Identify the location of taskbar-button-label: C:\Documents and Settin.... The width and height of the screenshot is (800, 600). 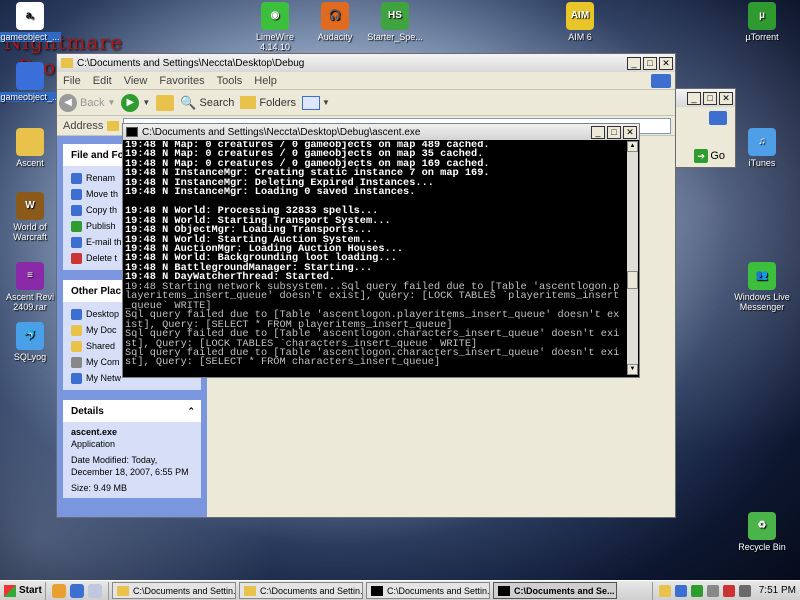
(311, 590).